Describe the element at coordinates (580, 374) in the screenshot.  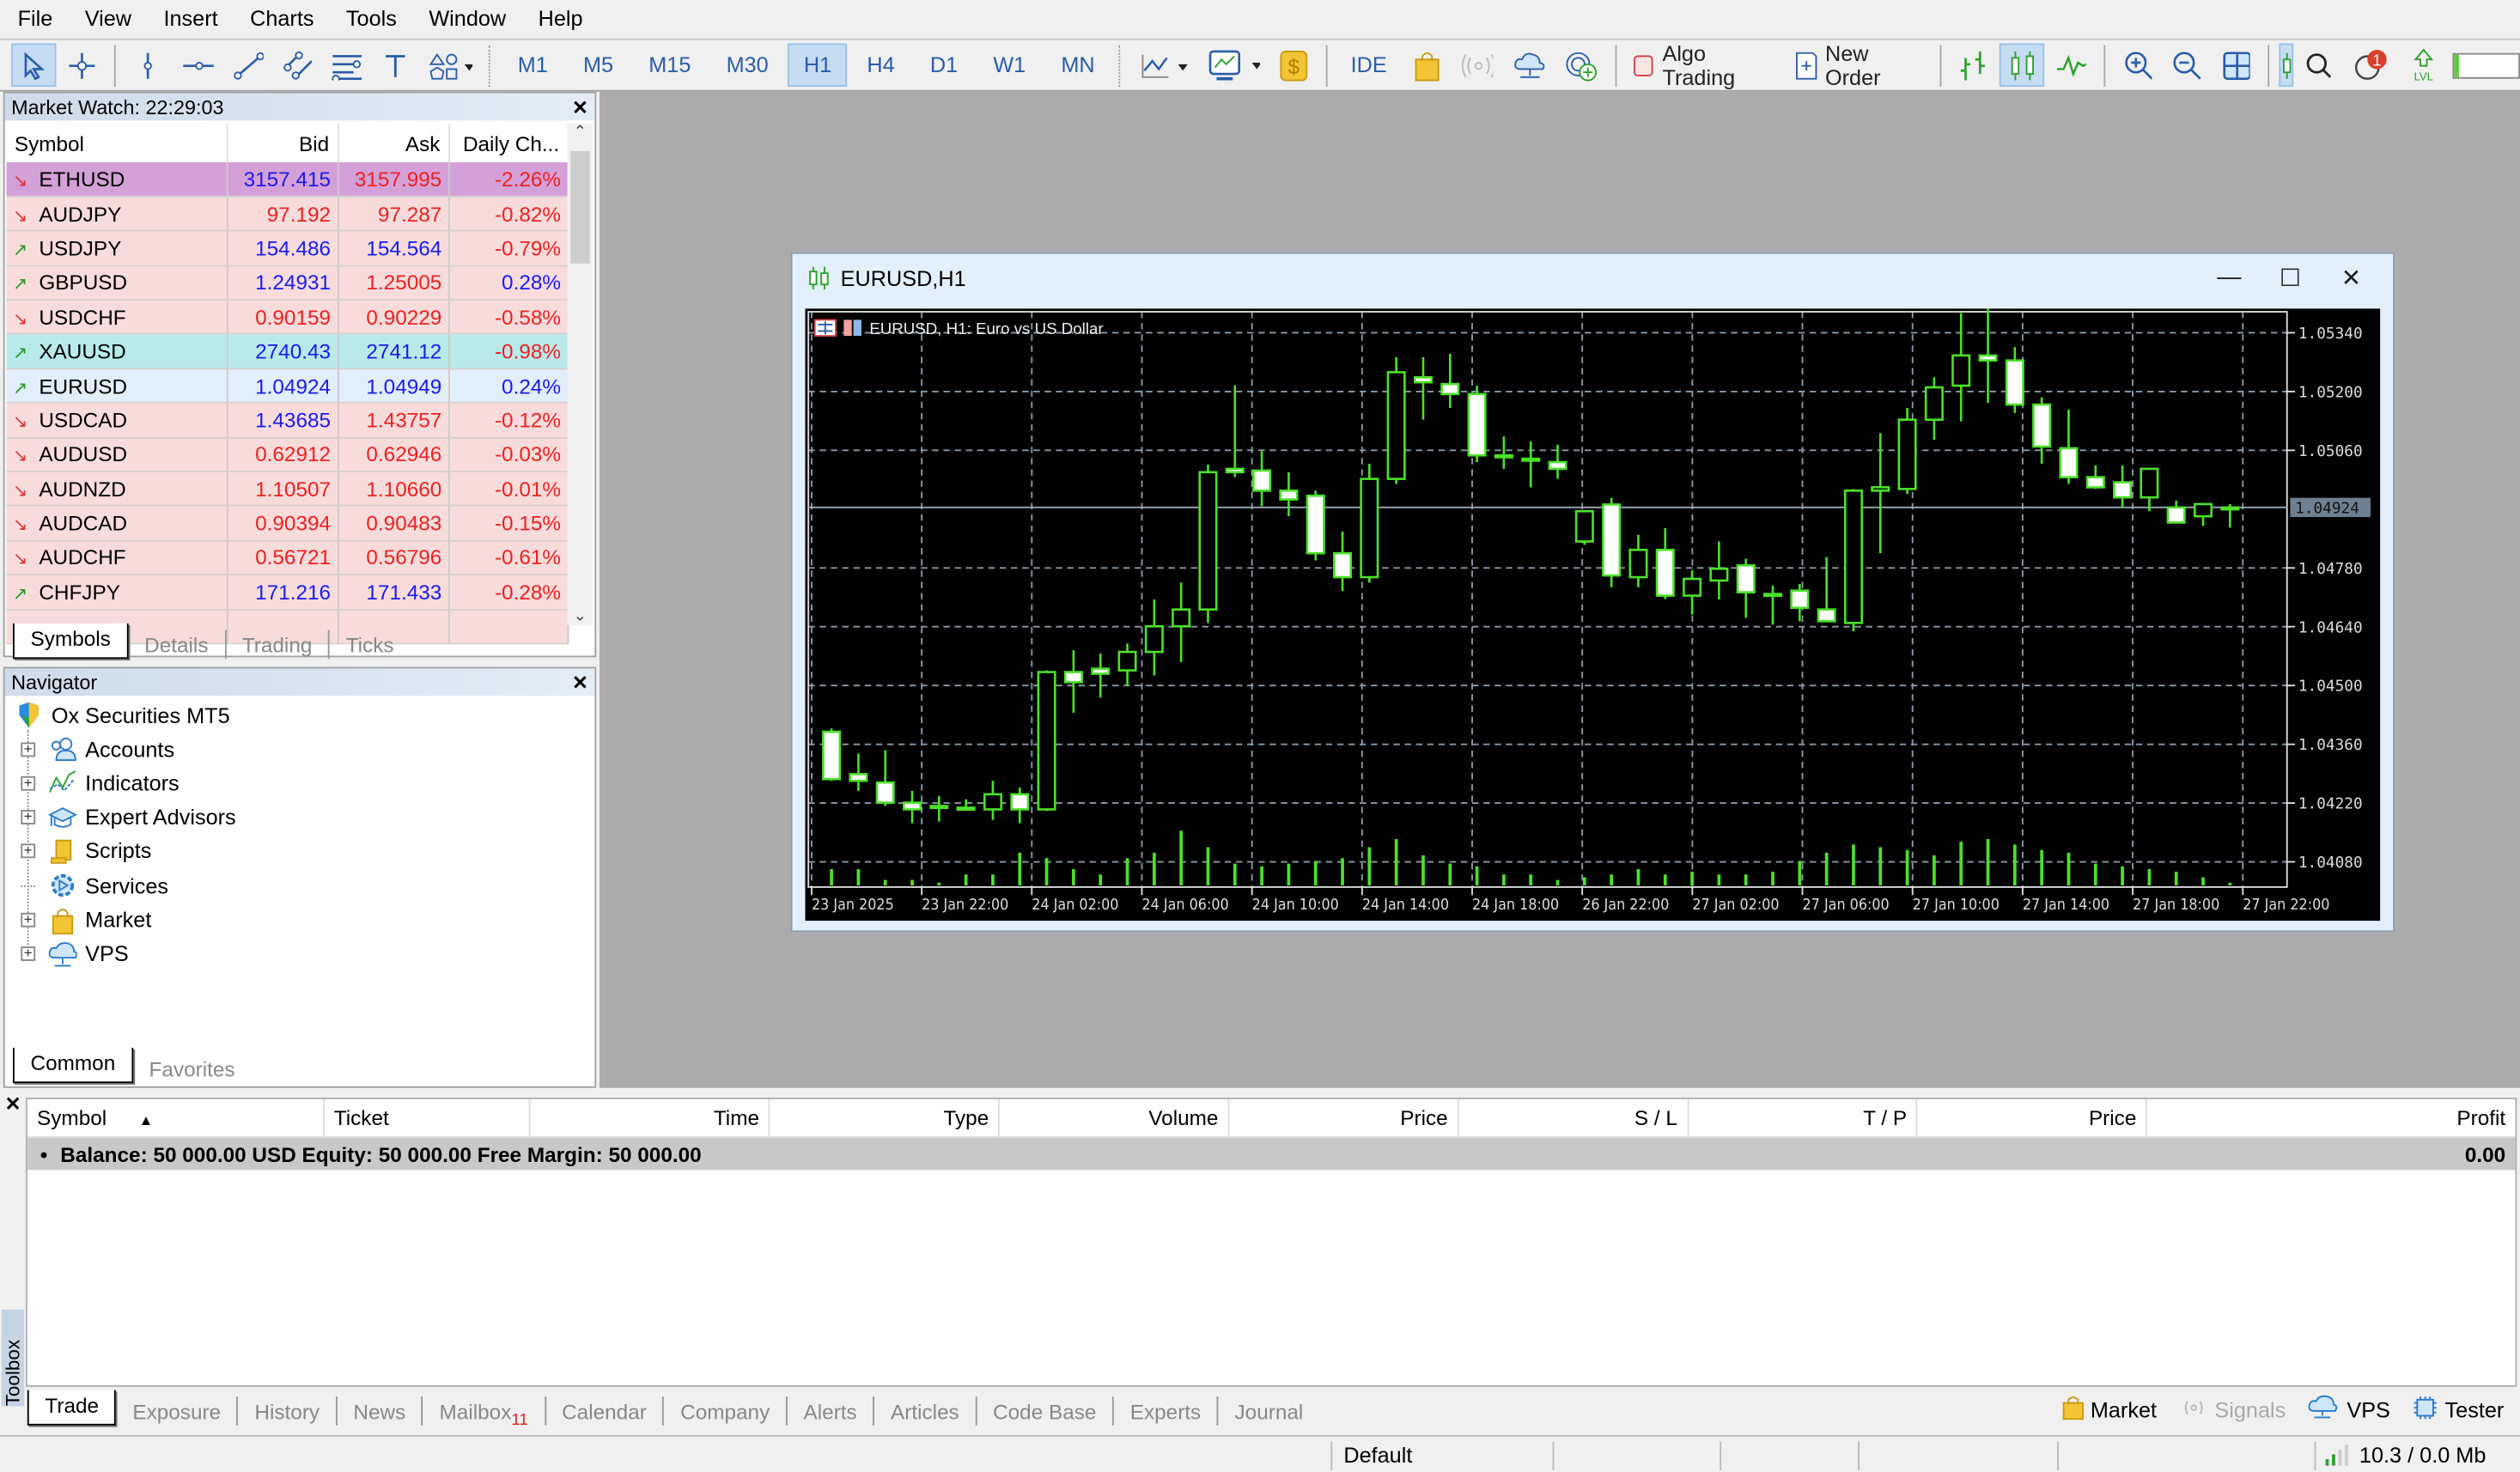
I see `market-watch-scrollbar: ⌃ ⌄` at that location.